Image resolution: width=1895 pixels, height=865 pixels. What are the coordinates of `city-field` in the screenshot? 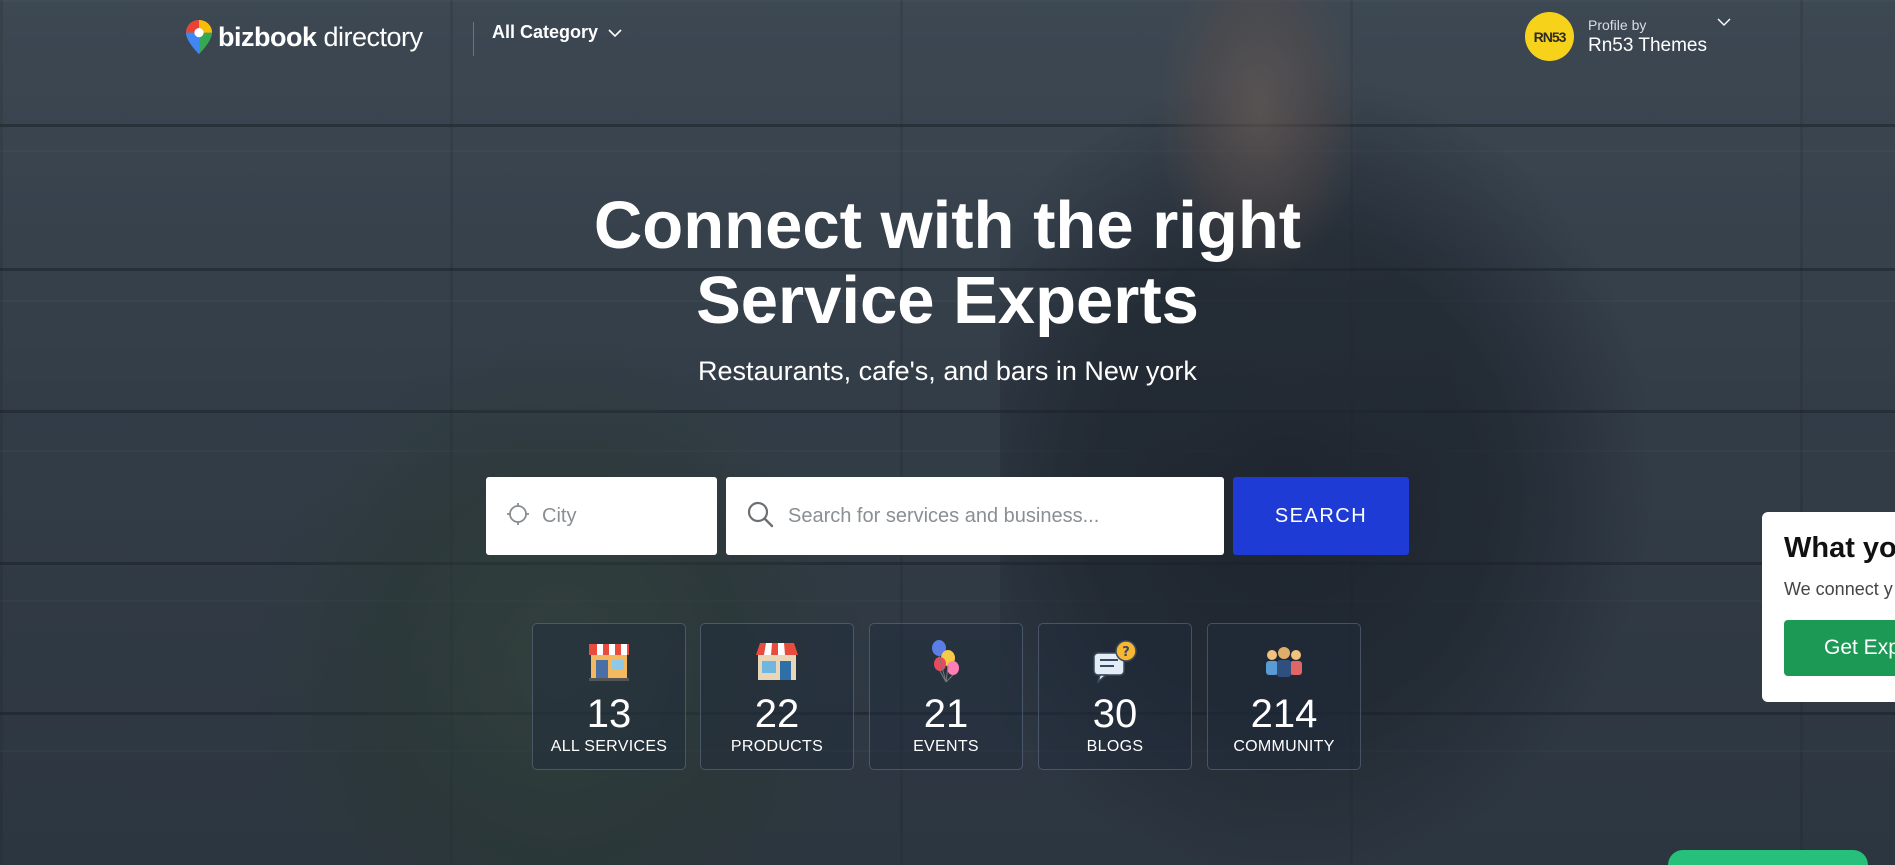 It's located at (601, 516).